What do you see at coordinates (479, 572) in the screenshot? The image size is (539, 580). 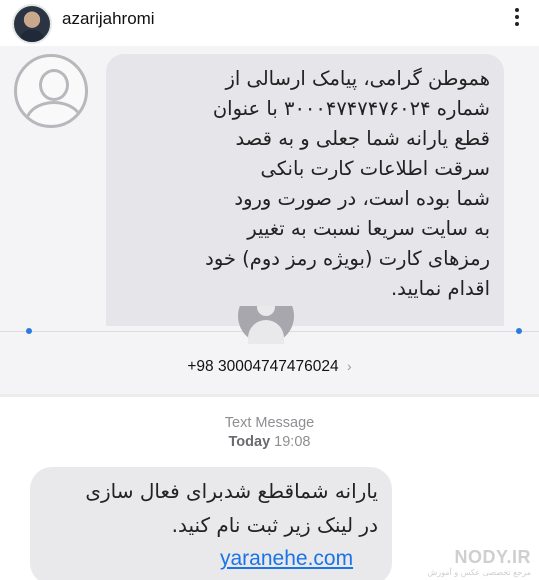 I see `watermark-sub: مرجع تخصصی عکس و آموزش` at bounding box center [479, 572].